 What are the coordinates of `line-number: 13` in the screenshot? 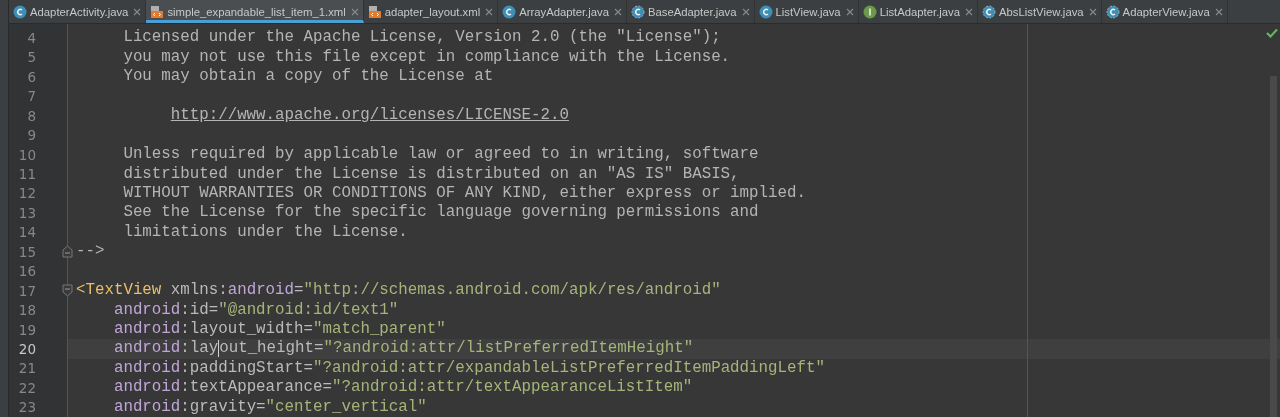 It's located at (26, 212).